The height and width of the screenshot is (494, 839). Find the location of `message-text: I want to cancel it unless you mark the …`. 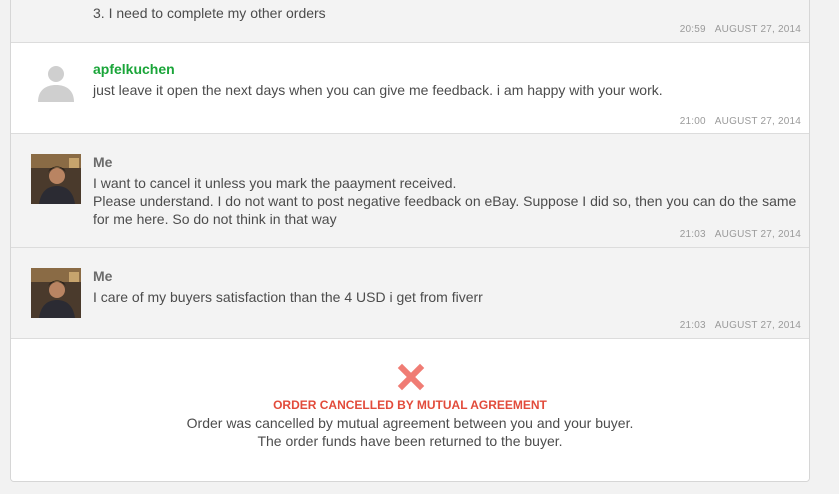

message-text: I want to cancel it unless you mark the … is located at coordinates (447, 201).